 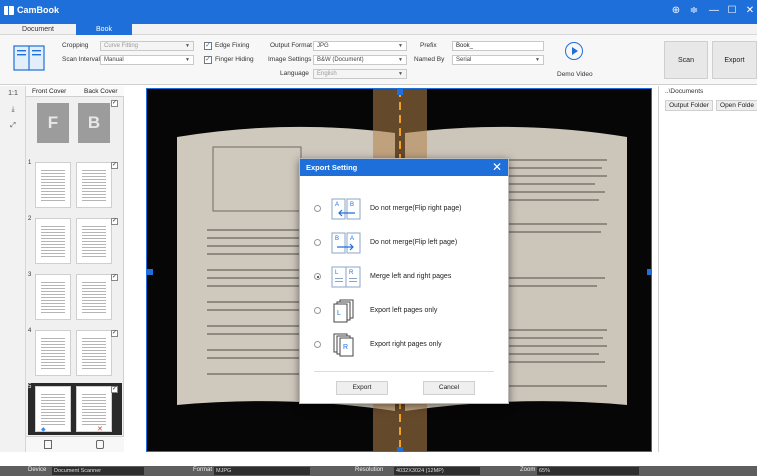 What do you see at coordinates (405, 209) in the screenshot?
I see `option-flip-right: AB Do not merge(Flip right page)` at bounding box center [405, 209].